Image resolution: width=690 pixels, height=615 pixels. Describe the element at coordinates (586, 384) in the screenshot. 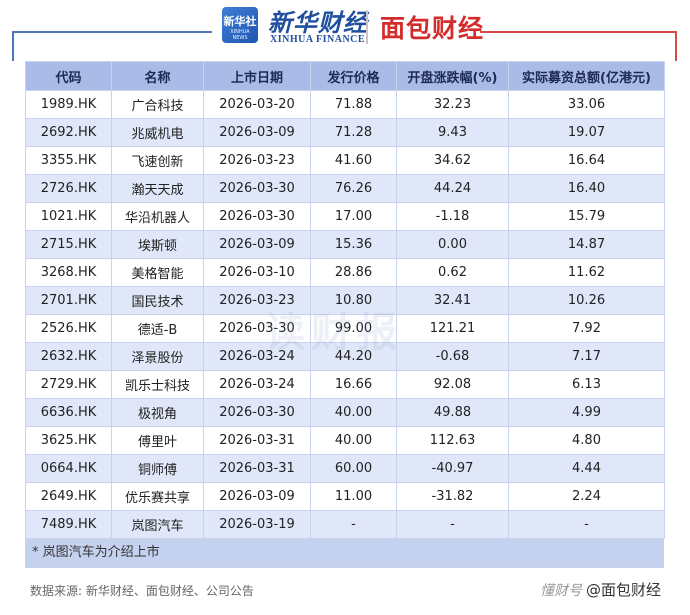

I see `cell-funds-raised: 6.13` at that location.